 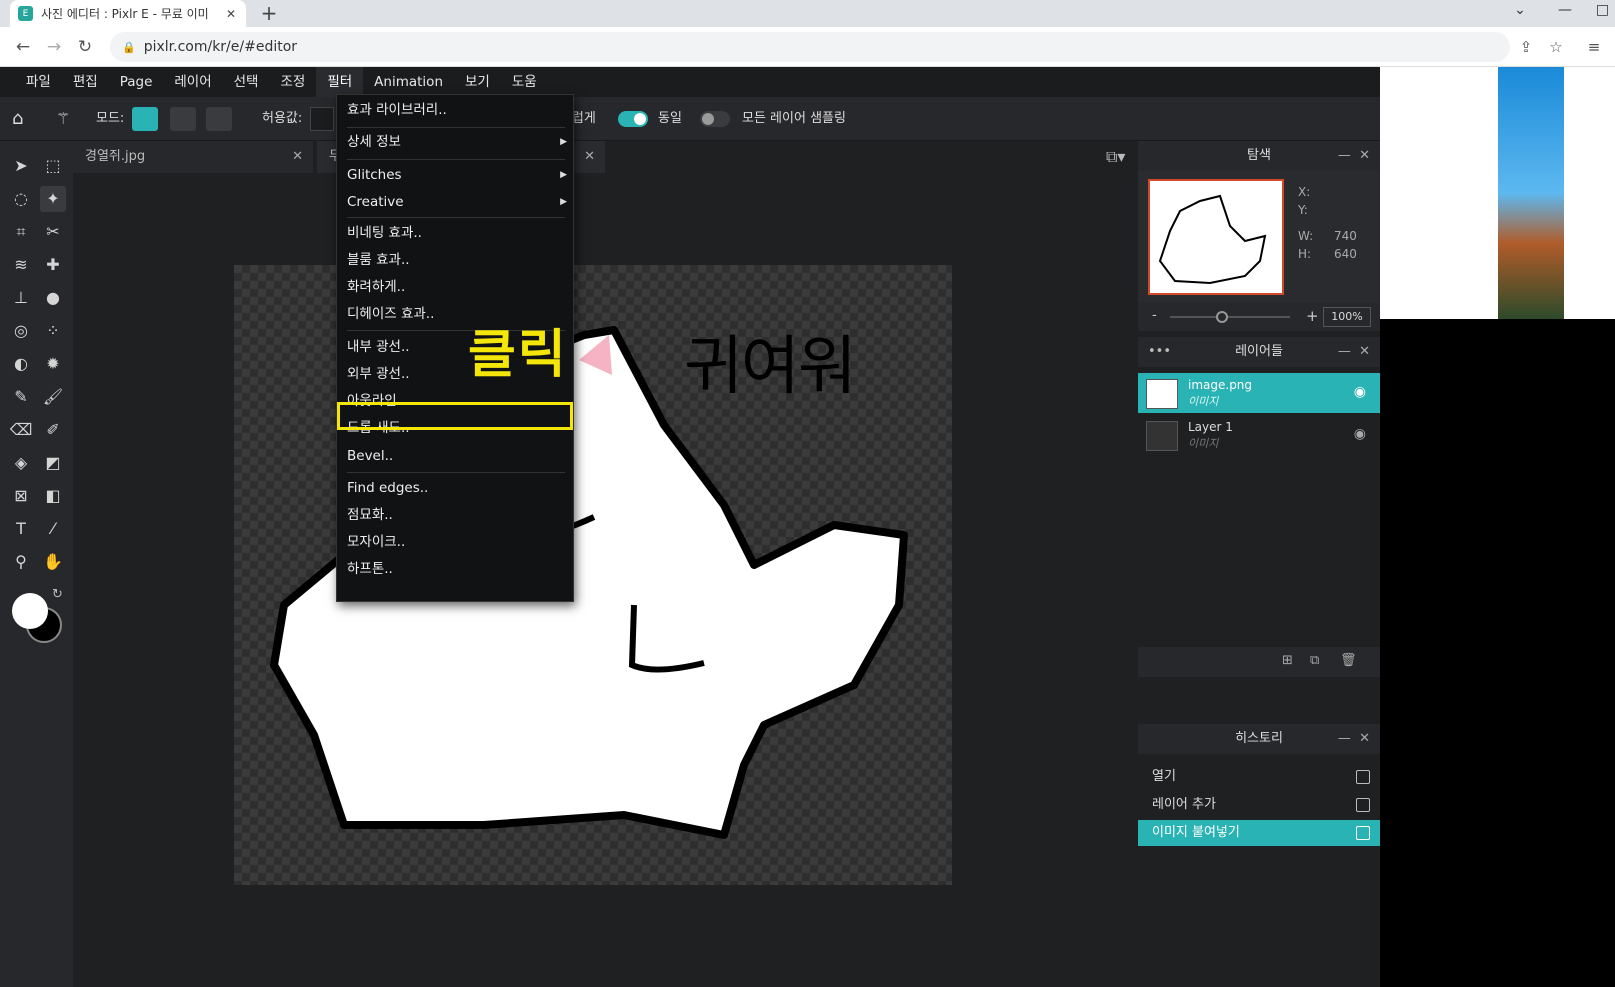 What do you see at coordinates (1526, 47) in the screenshot?
I see `share-icon: ⇪` at bounding box center [1526, 47].